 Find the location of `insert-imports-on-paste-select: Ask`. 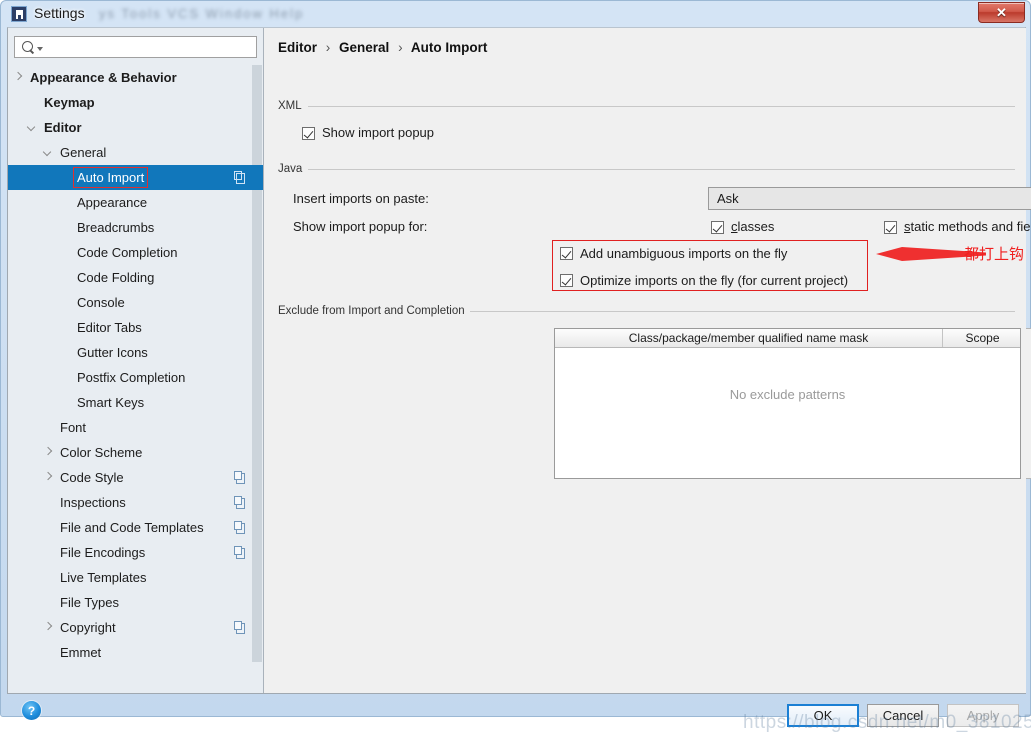

insert-imports-on-paste-select: Ask is located at coordinates (869, 198).